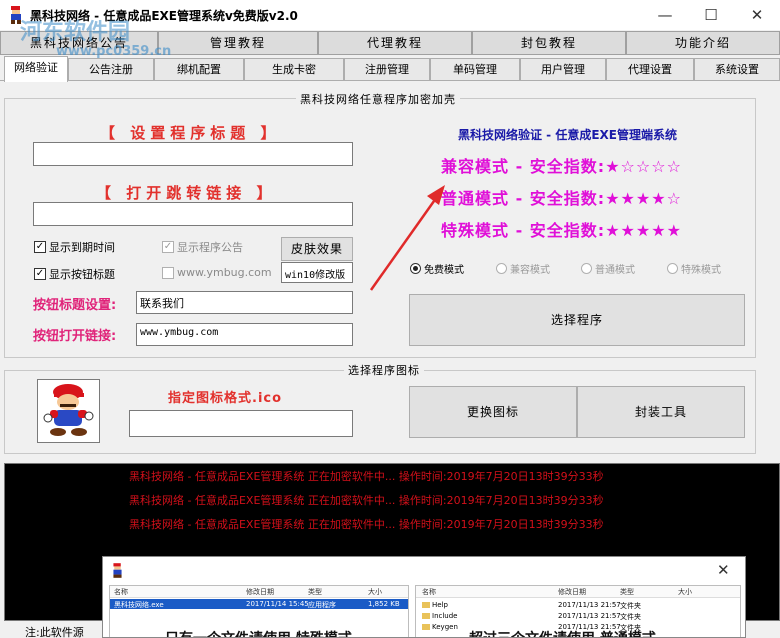  I want to click on folder-row: Include 2017/11/13 21:57 文件夹, so click(578, 616).